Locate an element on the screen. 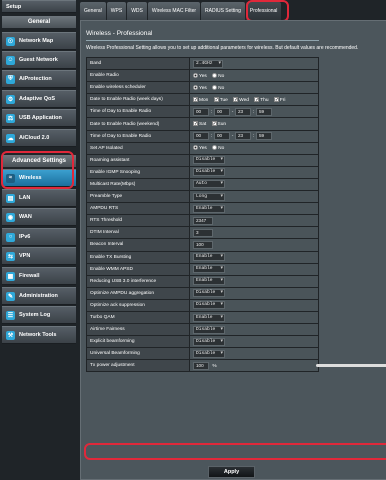 Image resolution: width=386 pixels, height=480 pixels. wmm-apsd-select: Enable is located at coordinates (209, 269).